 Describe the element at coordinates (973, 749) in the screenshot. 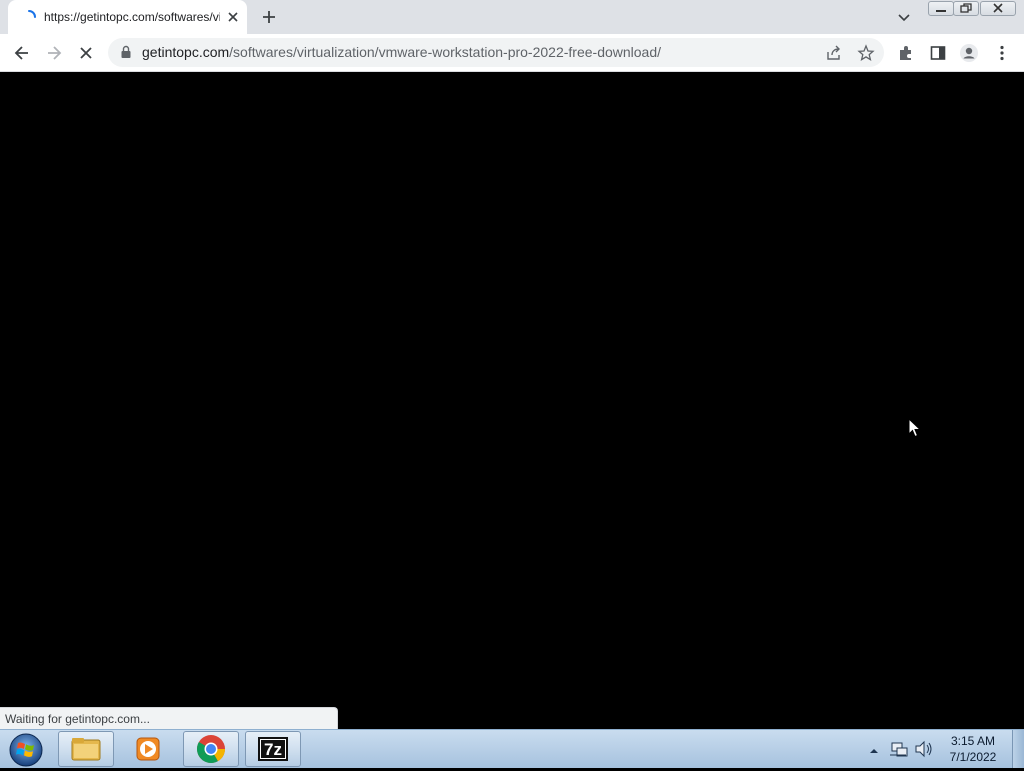

I see `taskbar-clock: 3:15 AM 7/1/2022` at that location.